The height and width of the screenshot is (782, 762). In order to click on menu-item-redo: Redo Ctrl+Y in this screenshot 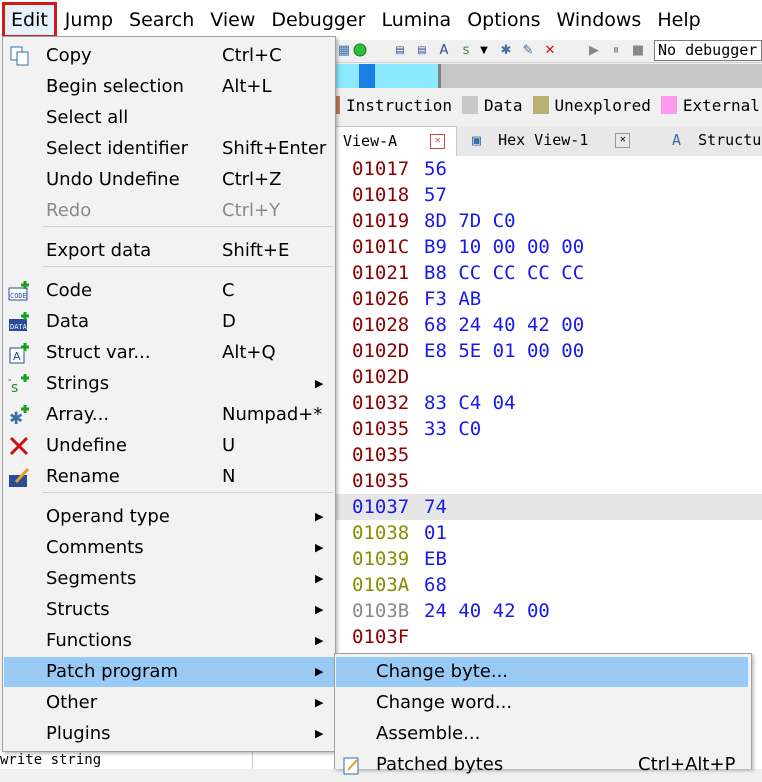, I will do `click(169, 211)`.